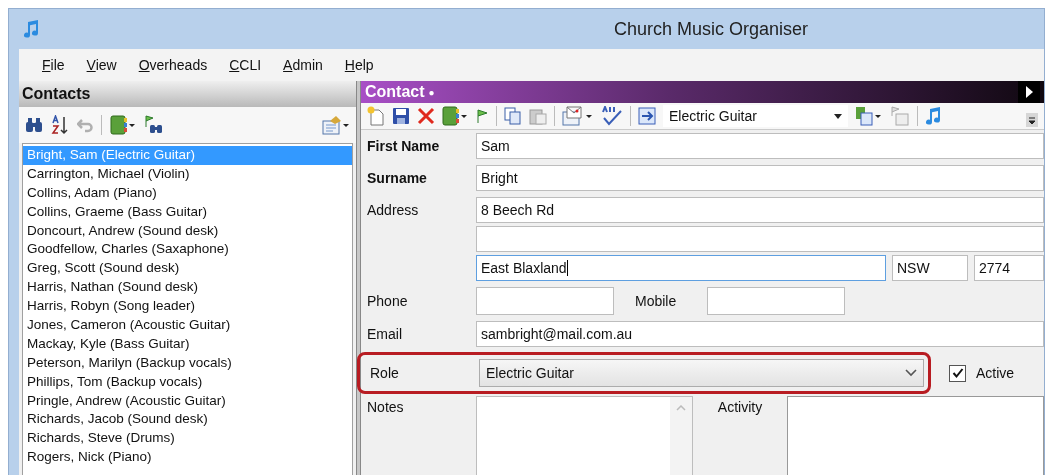 The image size is (1050, 475). What do you see at coordinates (957, 373) in the screenshot?
I see `active-checkbox` at bounding box center [957, 373].